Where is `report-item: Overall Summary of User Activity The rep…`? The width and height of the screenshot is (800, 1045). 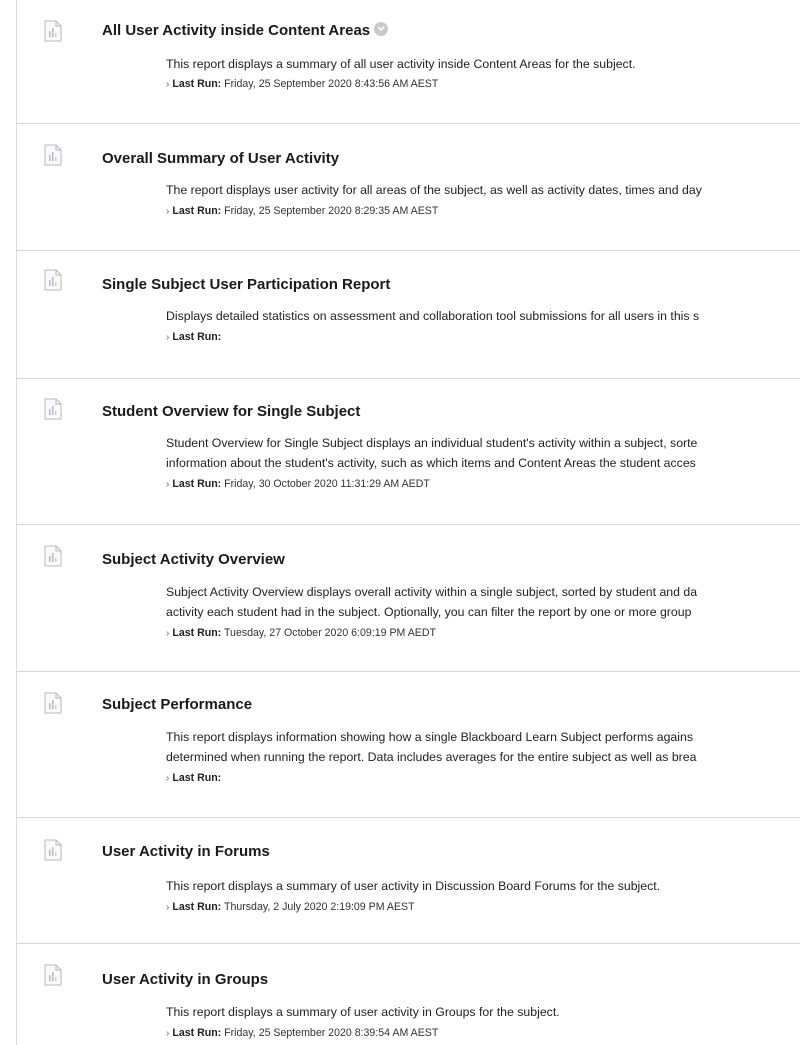 report-item: Overall Summary of User Activity The rep… is located at coordinates (408, 187).